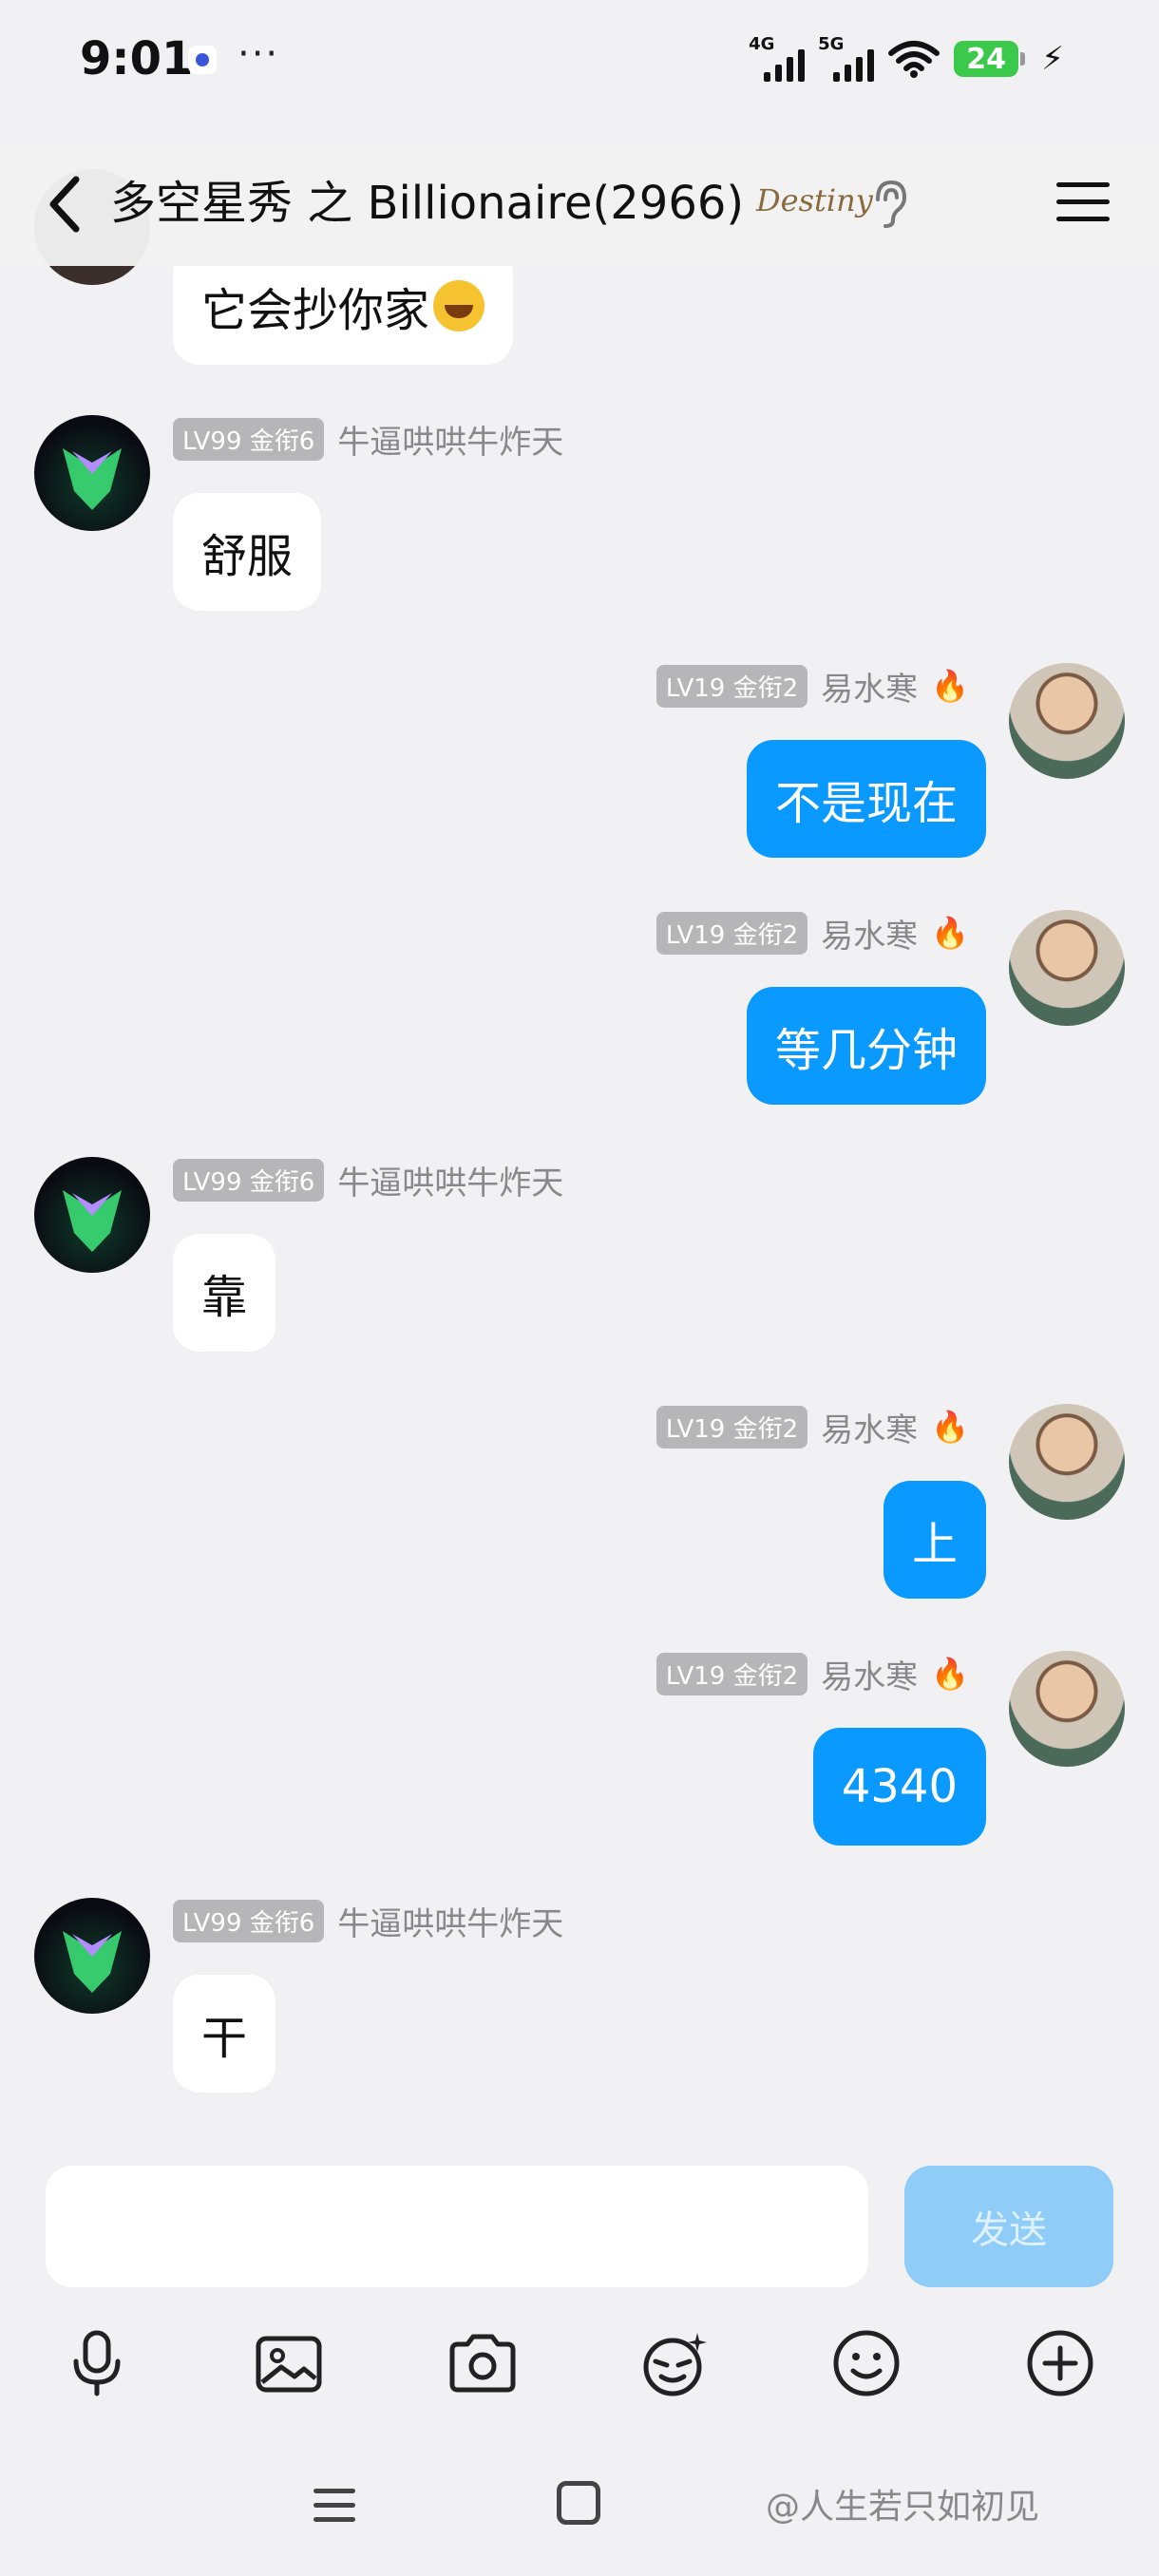  What do you see at coordinates (97, 2363) in the screenshot?
I see `microphone-icon` at bounding box center [97, 2363].